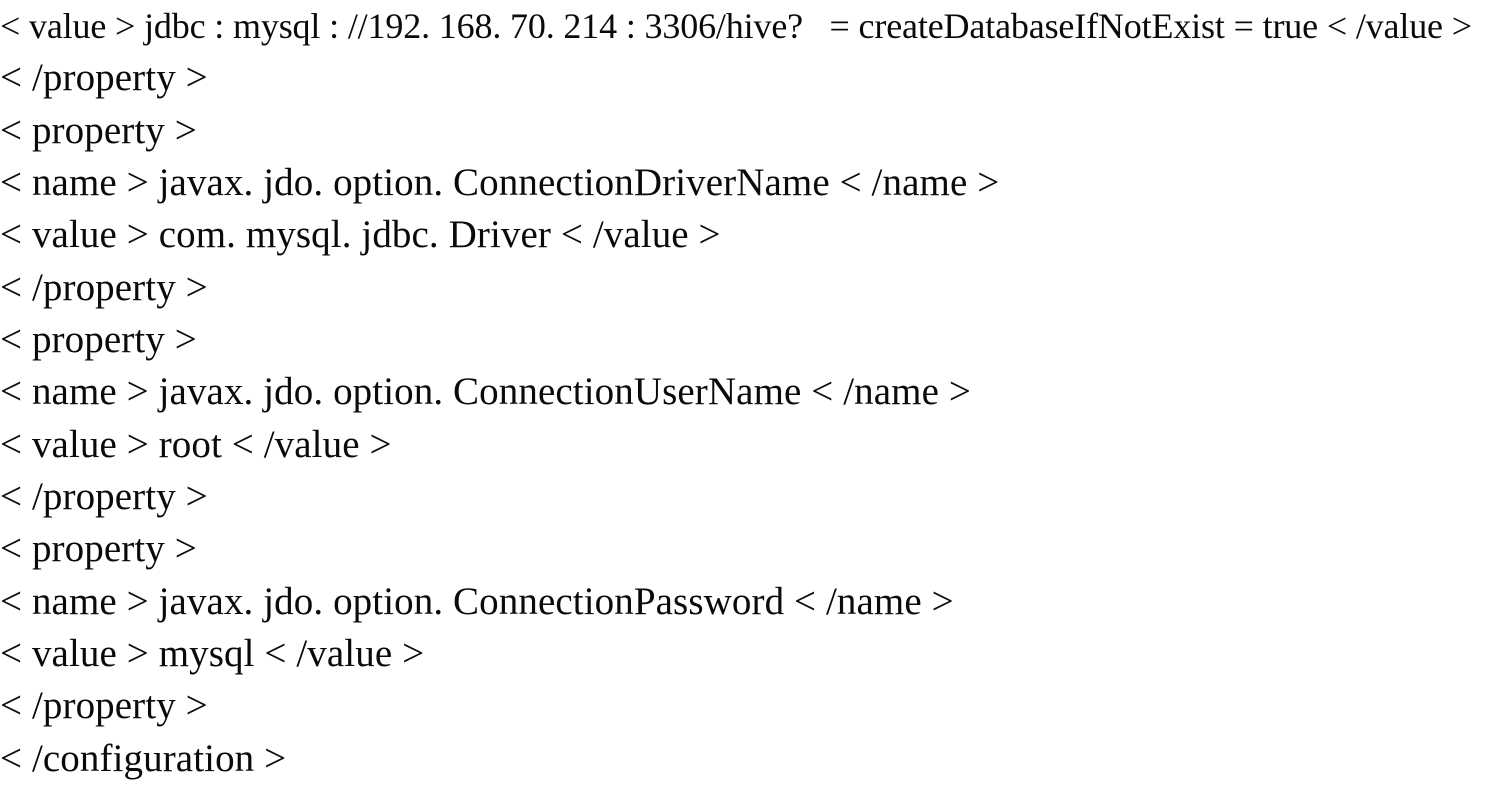 This screenshot has height=785, width=1488. I want to click on code-line-13: < value > mysql < /value >, so click(212, 653).